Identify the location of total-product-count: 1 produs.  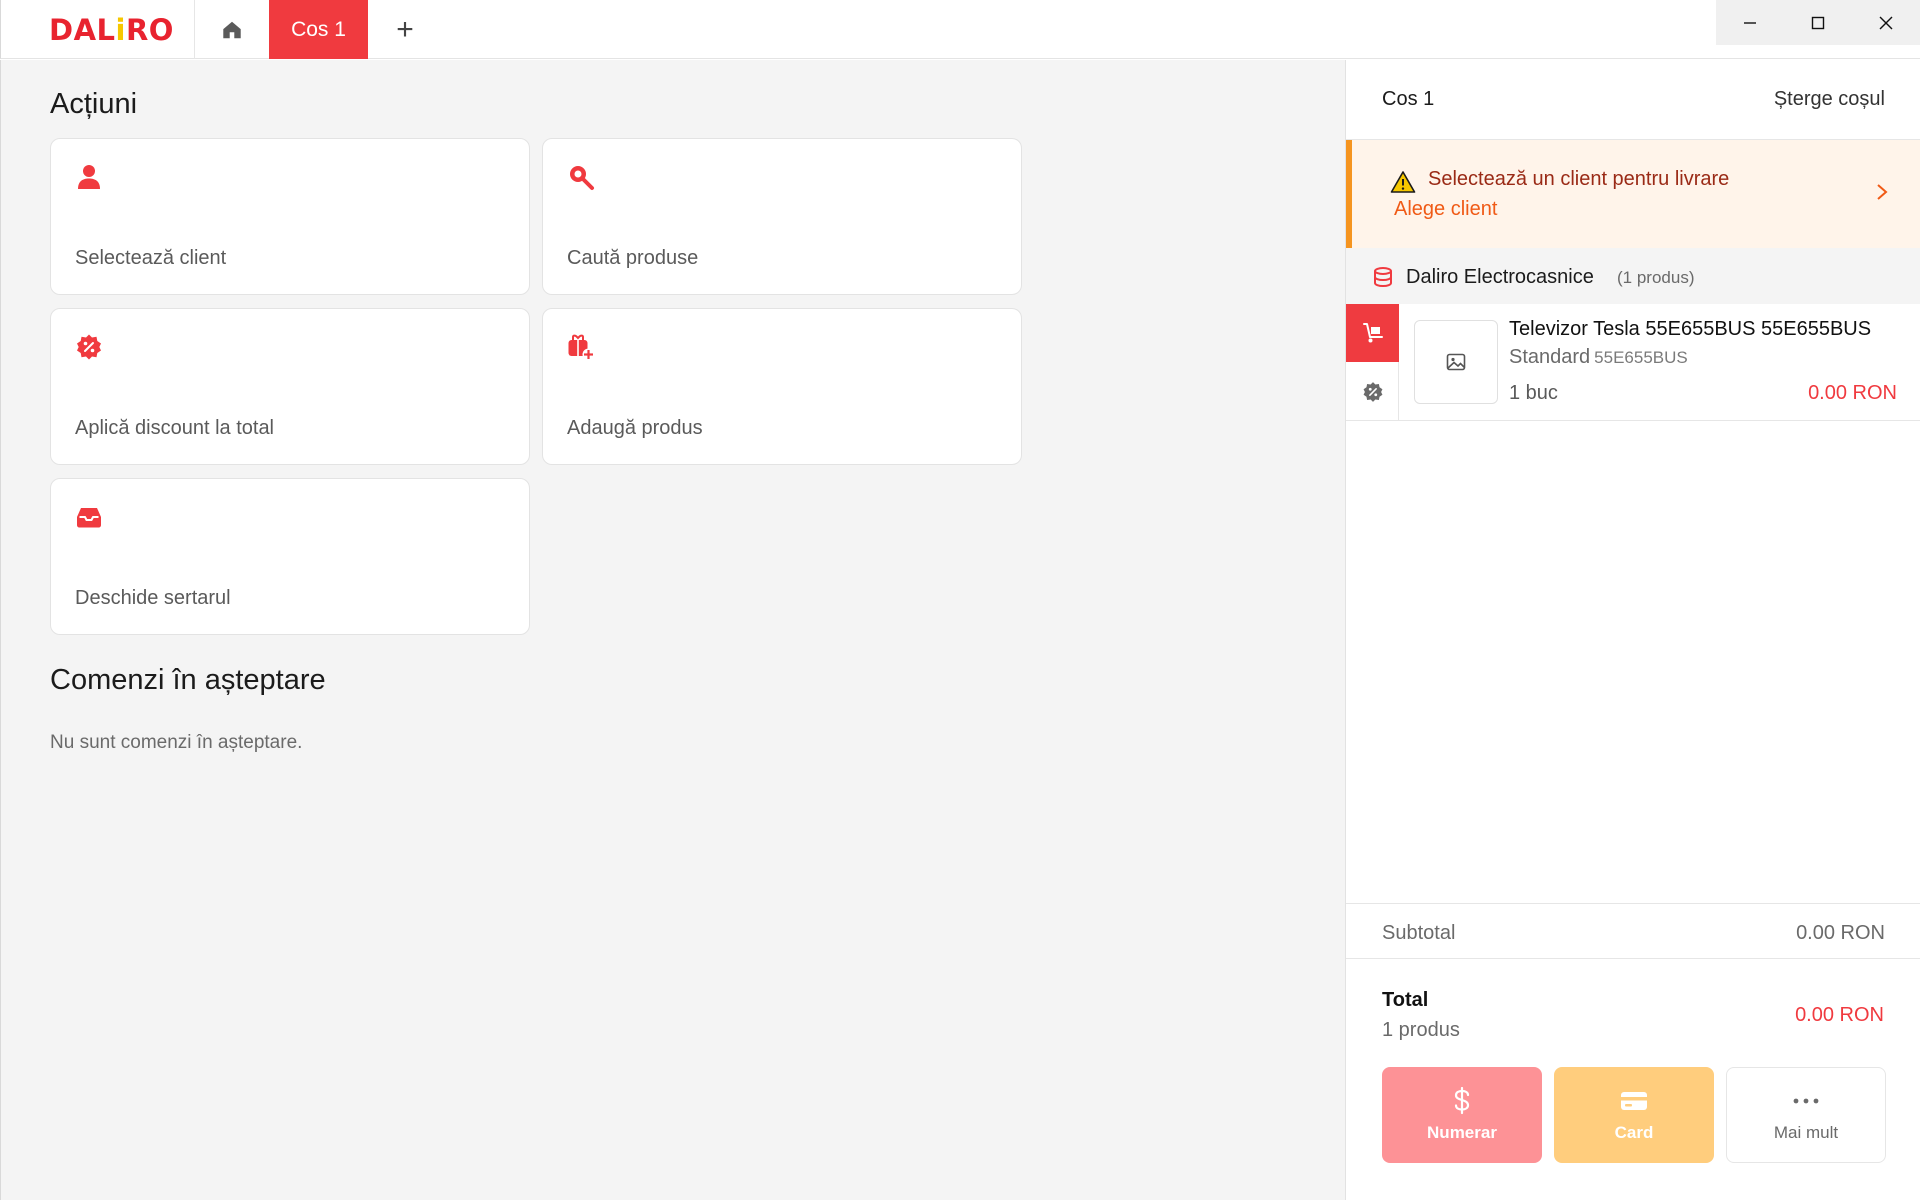
(1421, 1030).